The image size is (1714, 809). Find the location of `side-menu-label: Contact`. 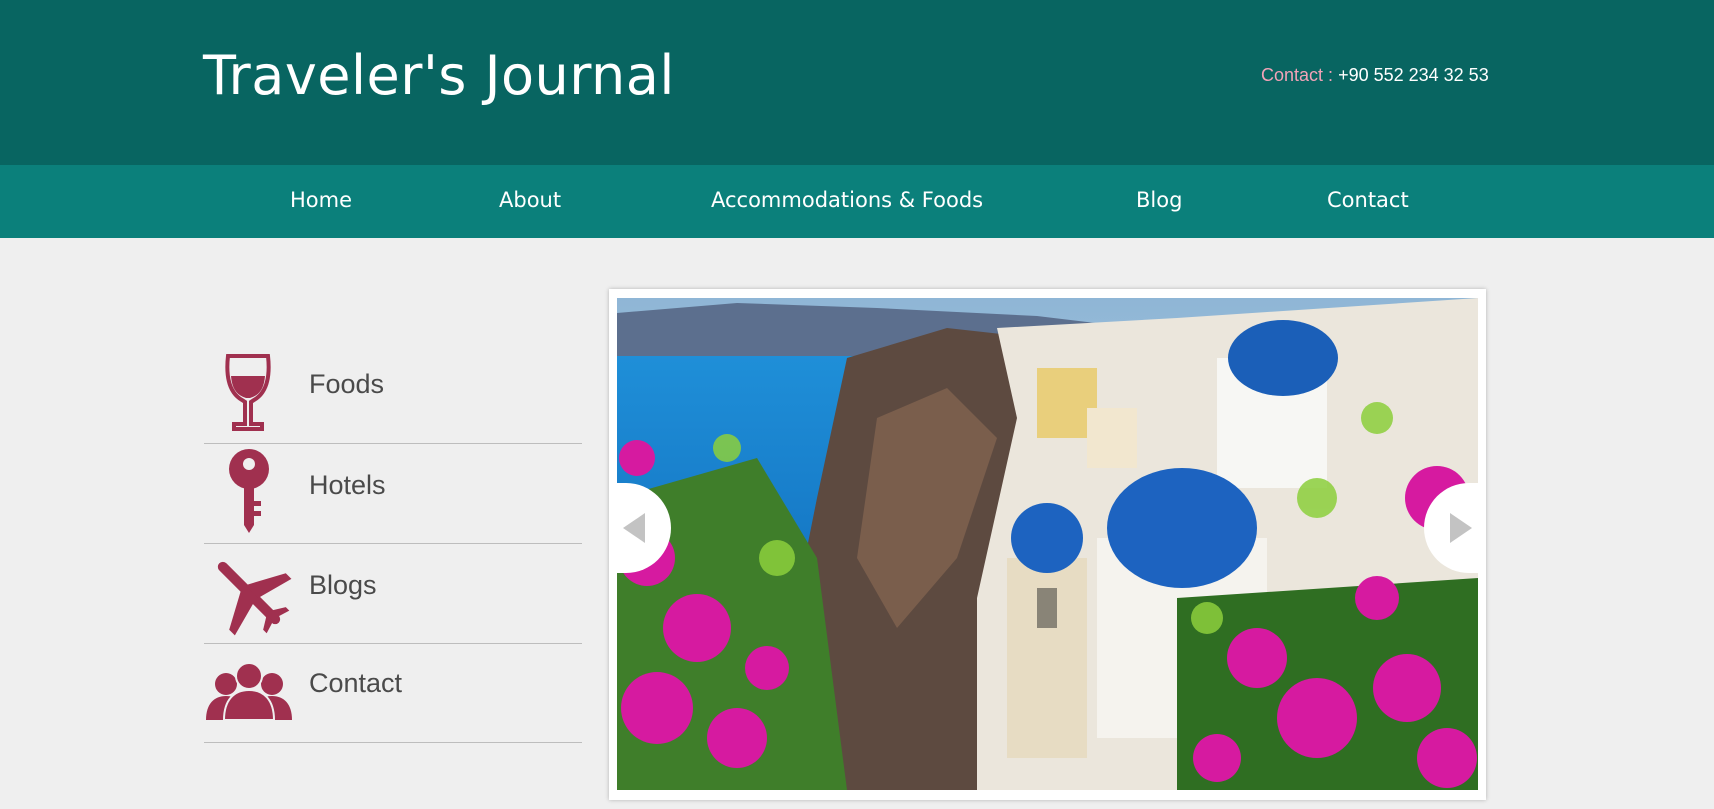

side-menu-label: Contact is located at coordinates (356, 683).